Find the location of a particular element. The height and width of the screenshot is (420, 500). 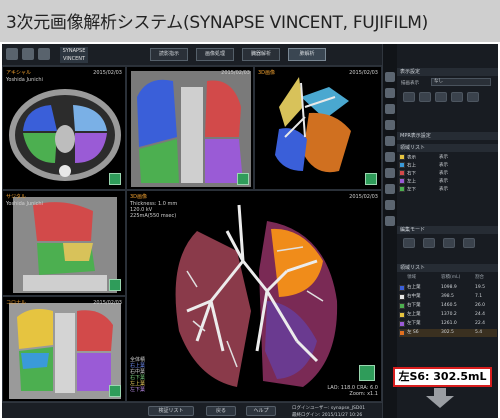

region-table-header: 領域 容積(mL) 割合 is located at coordinates (448, 278).